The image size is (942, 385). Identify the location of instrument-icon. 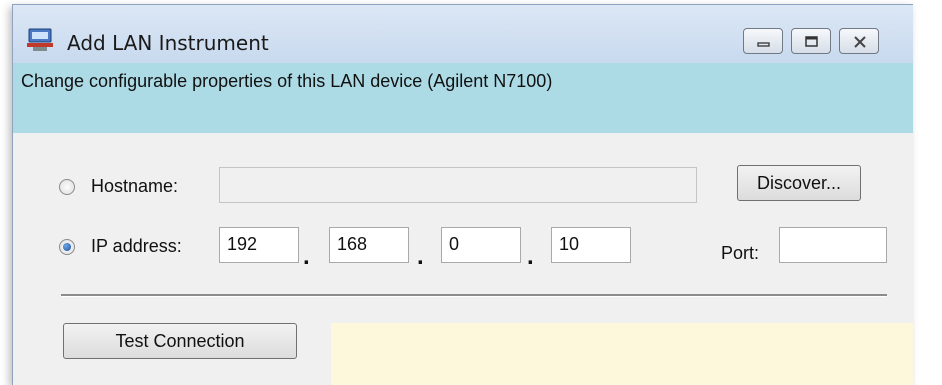
(40, 39).